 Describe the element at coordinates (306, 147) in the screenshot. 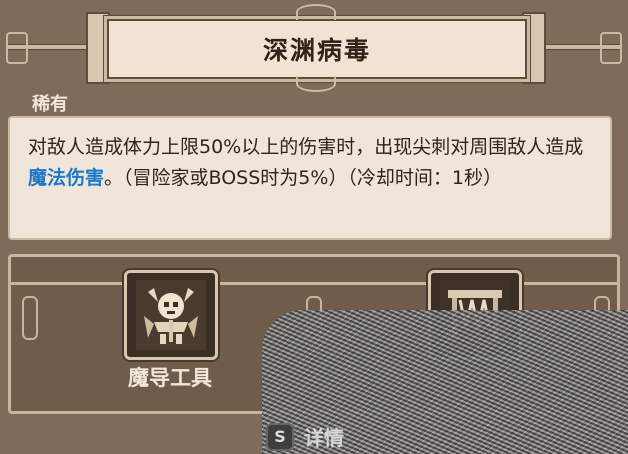

I see `description-text: 对敌人造成体力上限50%以上的伤害时，出现尖刺对周围敌人造成` at that location.